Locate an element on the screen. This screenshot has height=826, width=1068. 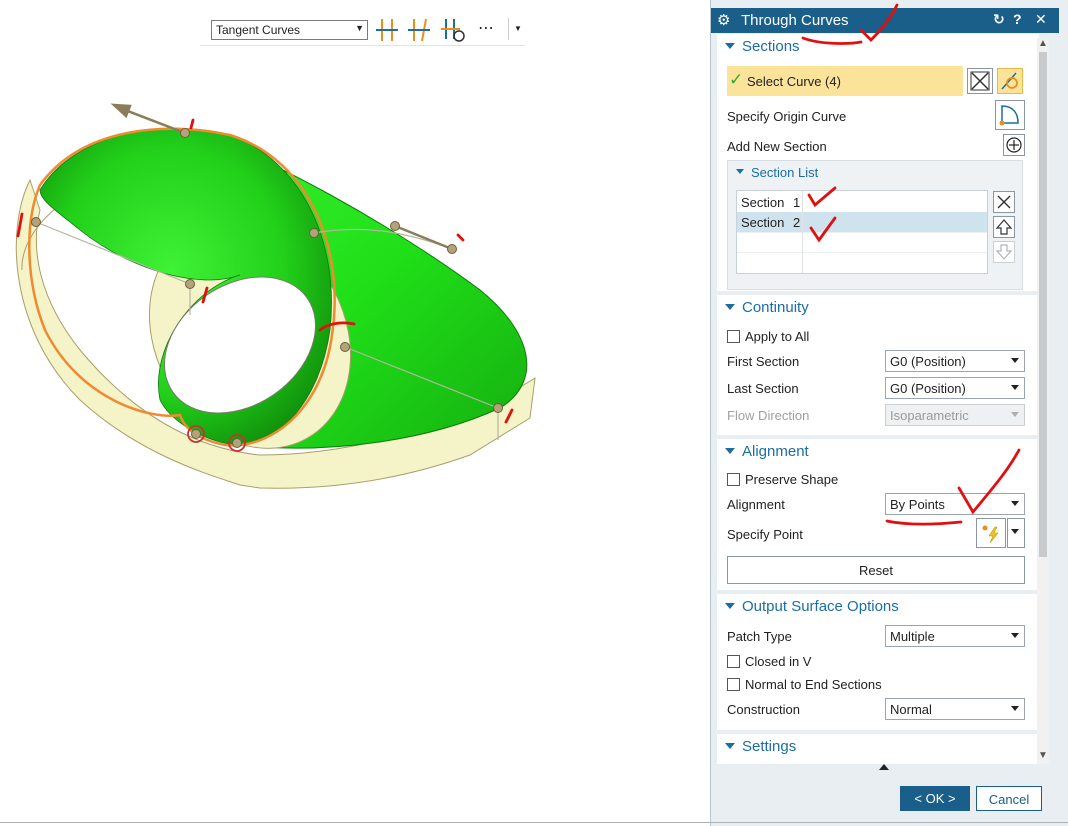
window-bottom-border is located at coordinates (534, 822).